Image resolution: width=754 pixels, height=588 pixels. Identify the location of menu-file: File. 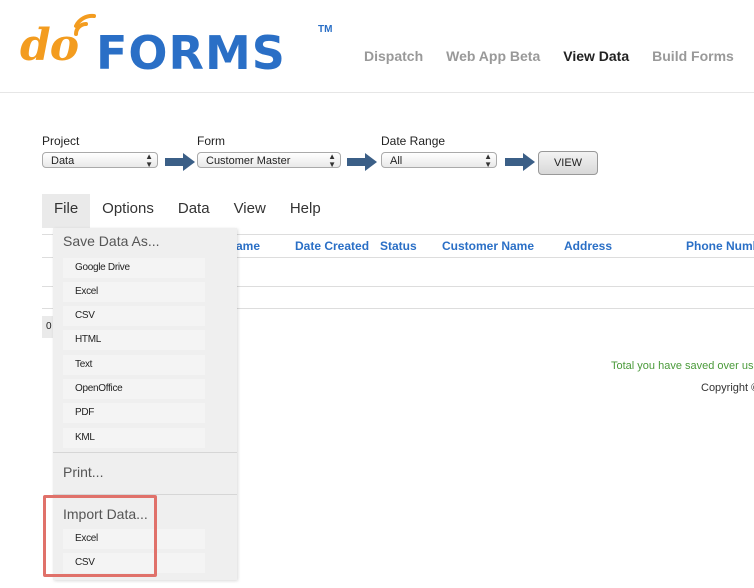
(66, 211).